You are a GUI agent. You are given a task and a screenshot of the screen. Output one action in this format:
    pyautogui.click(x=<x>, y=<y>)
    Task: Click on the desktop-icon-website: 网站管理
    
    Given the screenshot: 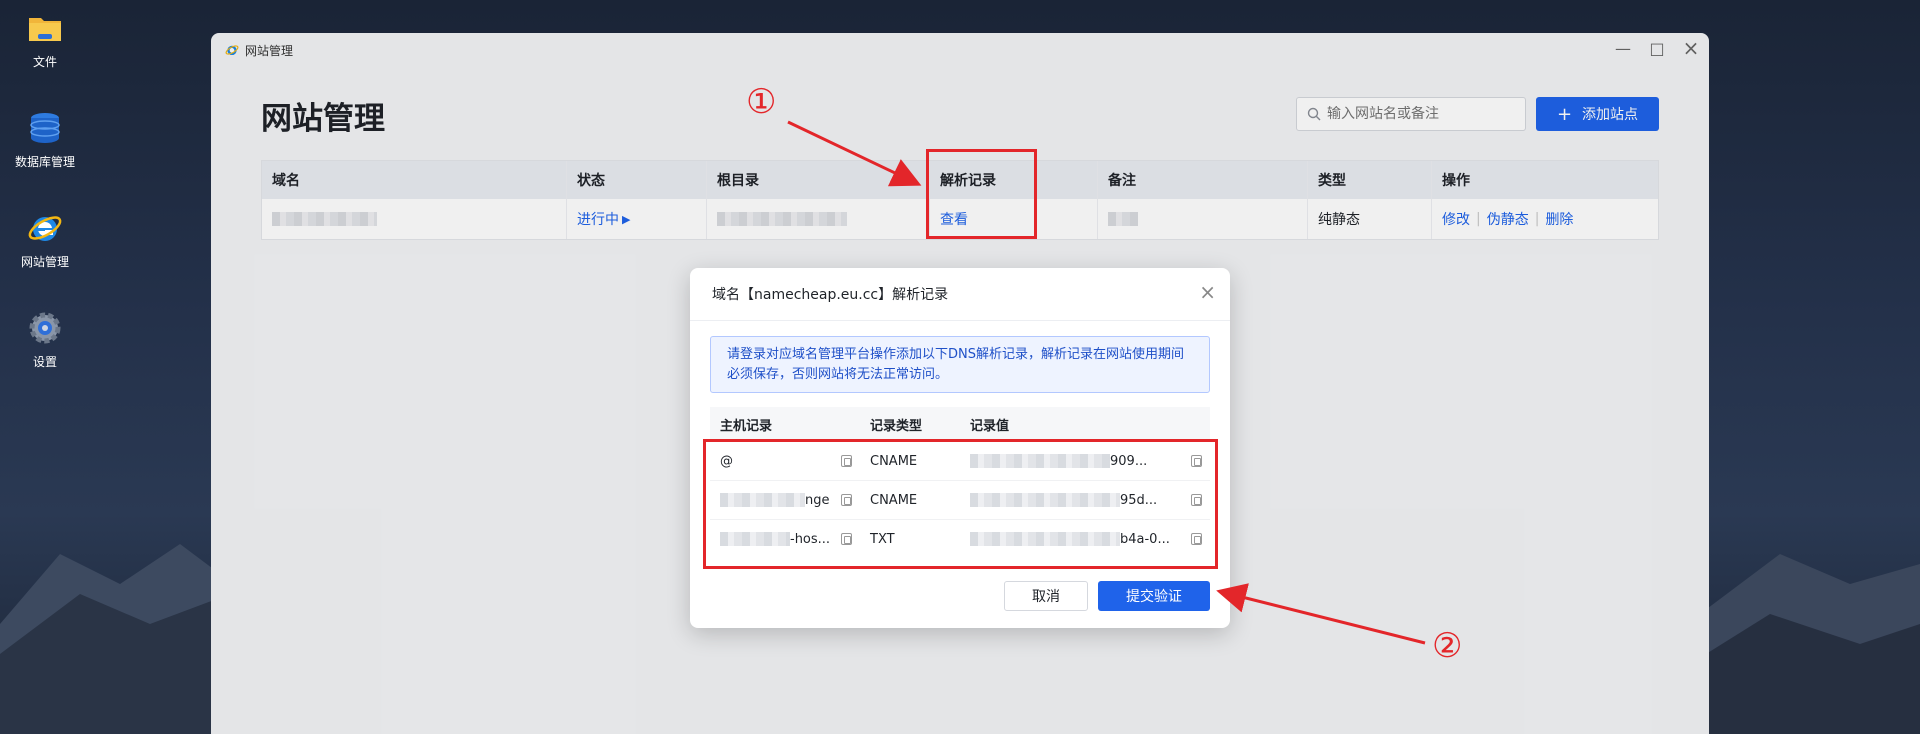 What is the action you would take?
    pyautogui.click(x=45, y=240)
    